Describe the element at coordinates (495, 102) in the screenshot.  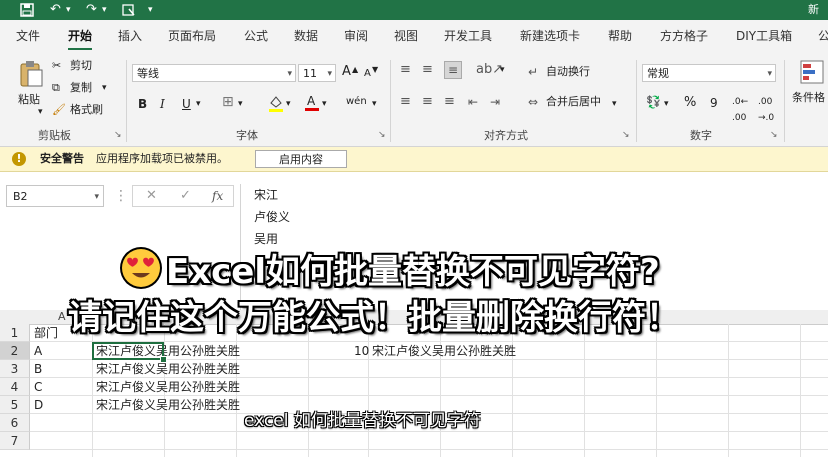
I see `increase-indent-icon: ⇥` at that location.